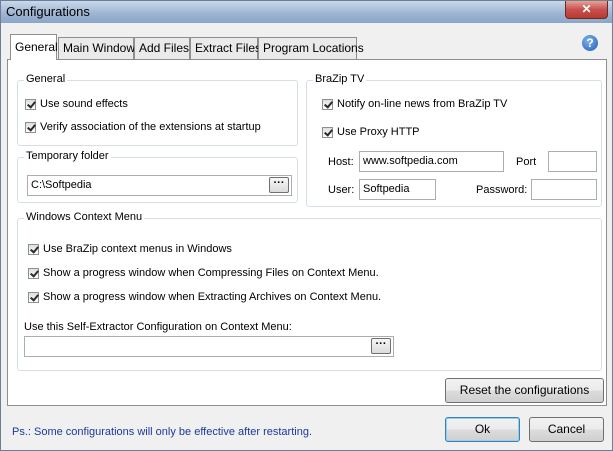 The width and height of the screenshot is (613, 451). What do you see at coordinates (96, 48) in the screenshot?
I see `tab-main-window: Main Window` at bounding box center [96, 48].